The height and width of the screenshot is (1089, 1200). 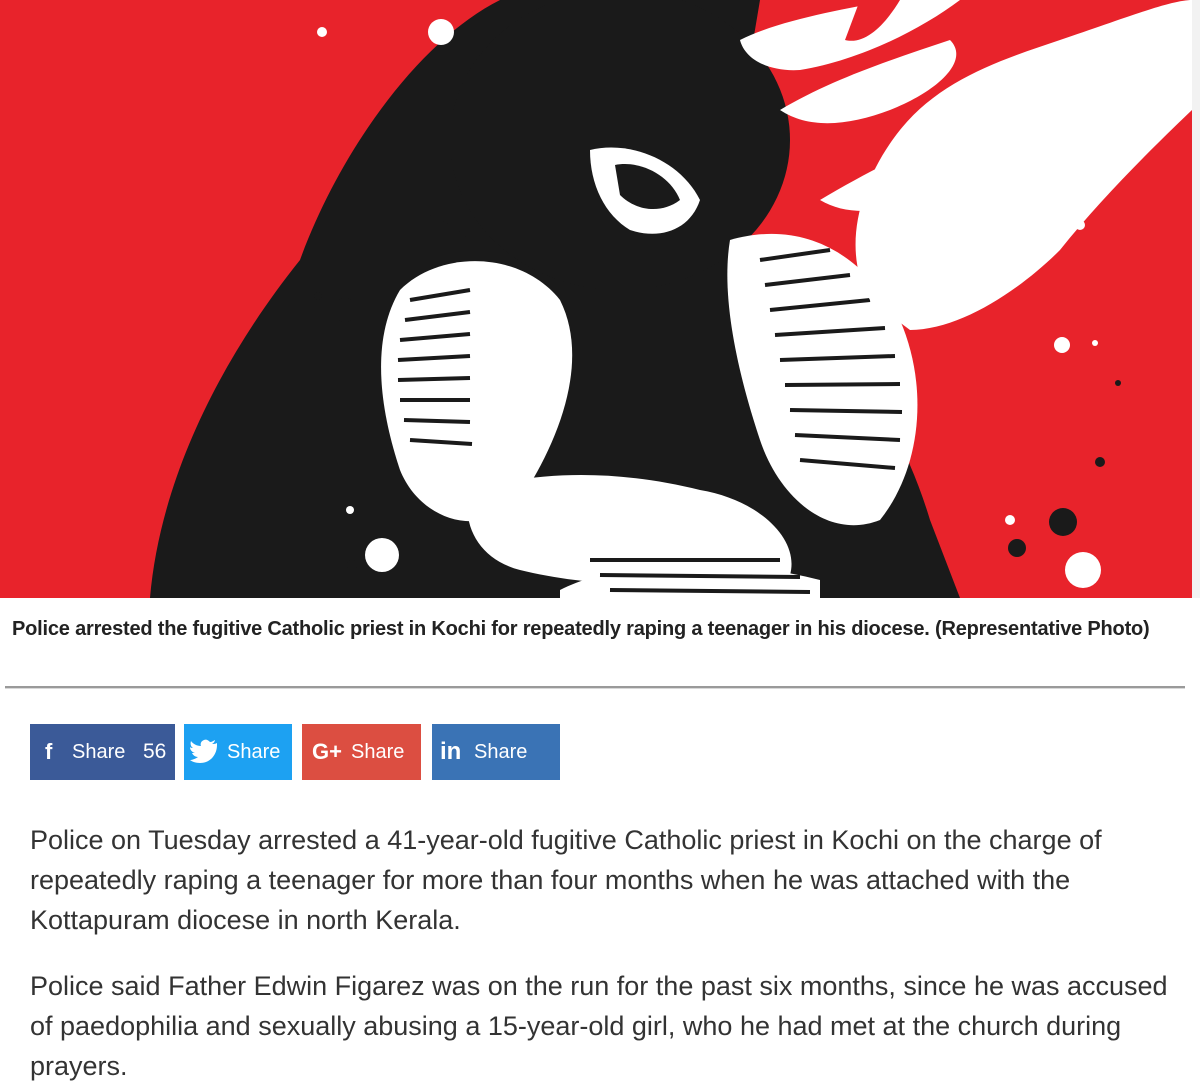 What do you see at coordinates (99, 752) in the screenshot?
I see `facebook-share-label: Share` at bounding box center [99, 752].